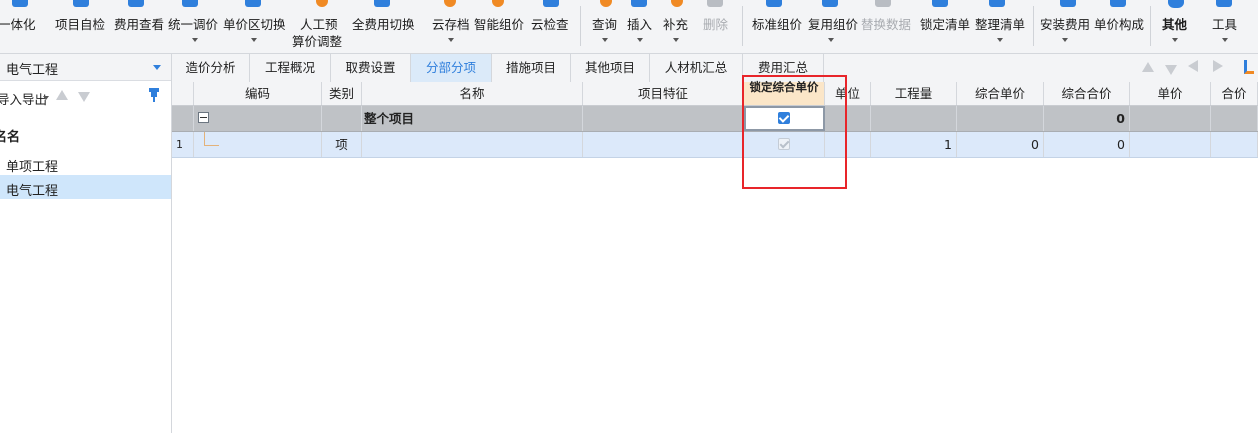 The width and height of the screenshot is (1258, 433). Describe the element at coordinates (606, 3) in the screenshot. I see `query-icon` at that location.